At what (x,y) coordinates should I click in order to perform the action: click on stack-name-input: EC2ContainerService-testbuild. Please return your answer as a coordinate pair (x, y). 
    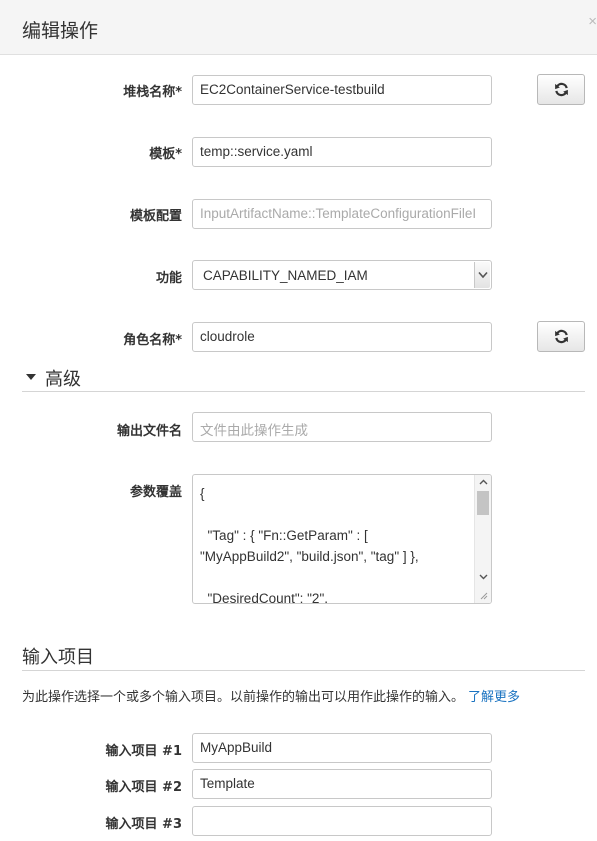
    Looking at the image, I should click on (342, 90).